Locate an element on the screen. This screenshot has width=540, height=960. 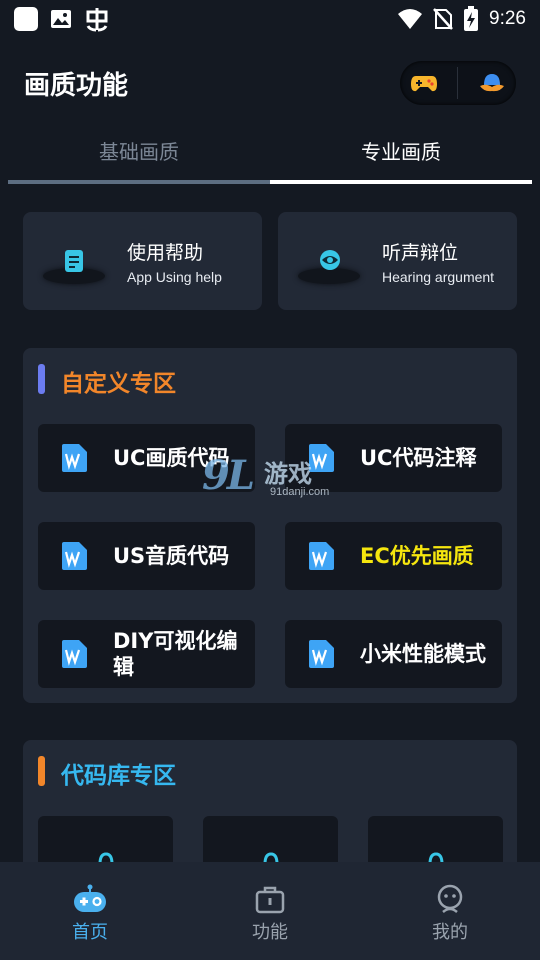
nav-label: 首页 is located at coordinates (90, 932).